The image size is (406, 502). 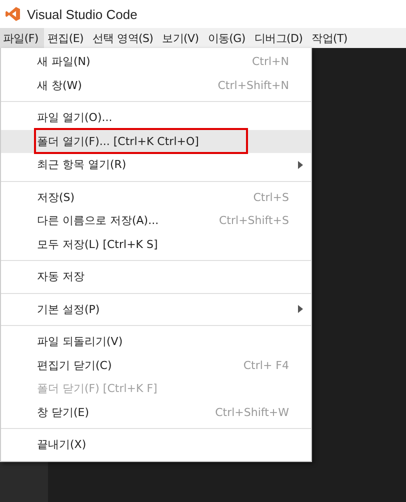 What do you see at coordinates (56, 197) in the screenshot?
I see `menu-item-label: 저장(S)` at bounding box center [56, 197].